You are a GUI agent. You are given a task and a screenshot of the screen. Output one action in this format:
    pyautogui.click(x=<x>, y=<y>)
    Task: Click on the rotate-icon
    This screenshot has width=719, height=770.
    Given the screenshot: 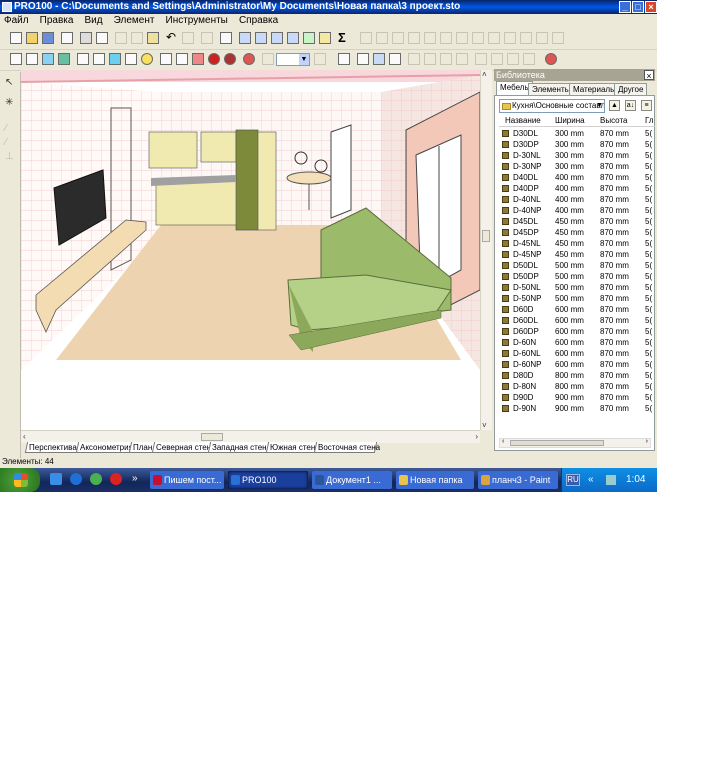 What is the action you would take?
    pyautogui.click(x=230, y=59)
    